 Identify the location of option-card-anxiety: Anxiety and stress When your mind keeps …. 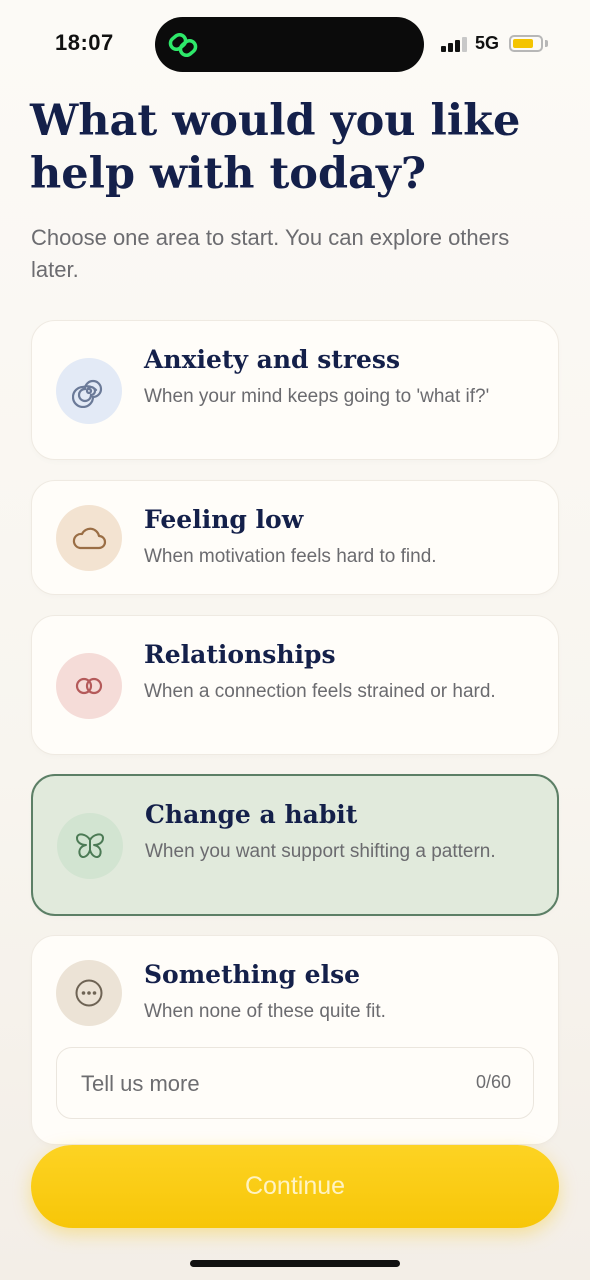
(295, 390).